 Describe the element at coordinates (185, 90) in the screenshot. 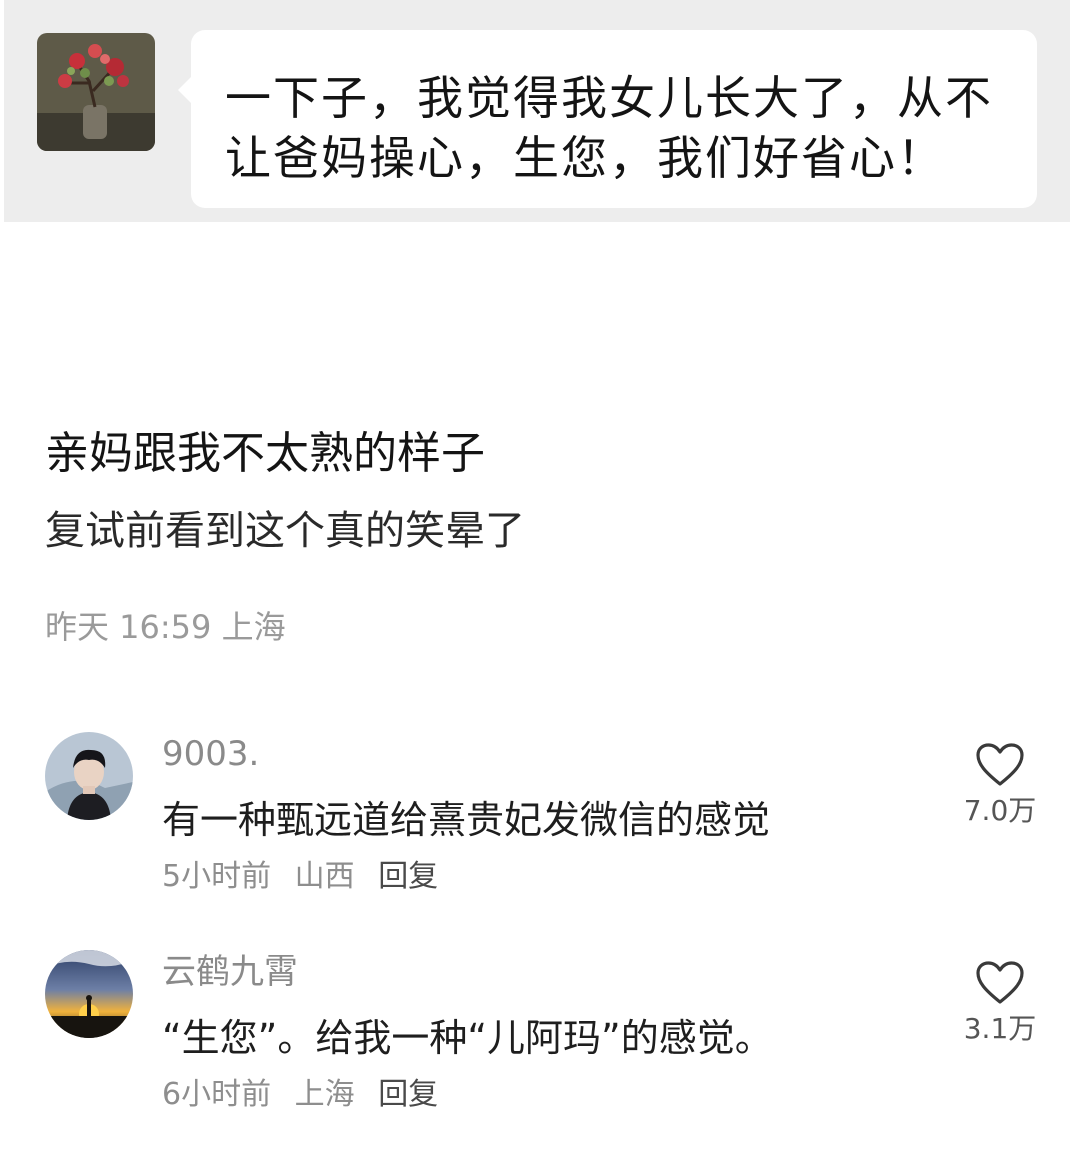

I see `bubble-tail` at that location.